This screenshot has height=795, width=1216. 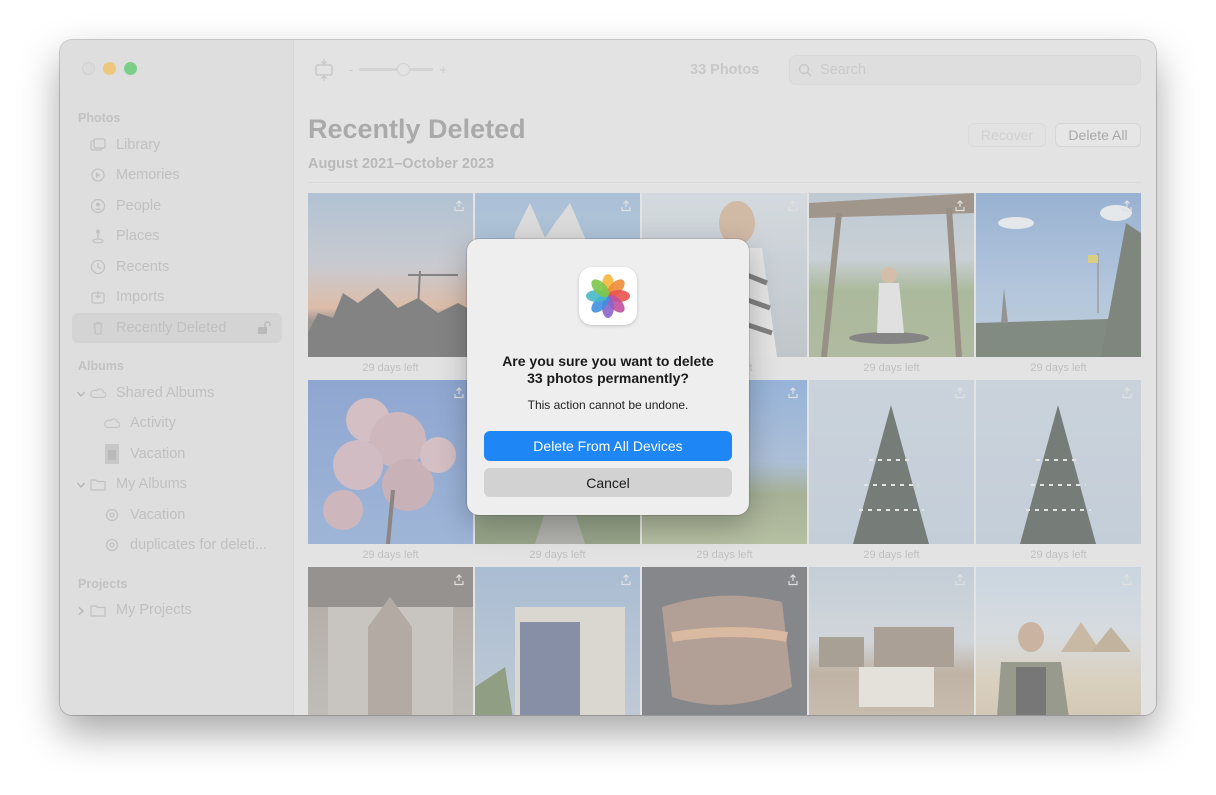 What do you see at coordinates (608, 405) in the screenshot?
I see `dialog-message: This action cannot be undone.` at bounding box center [608, 405].